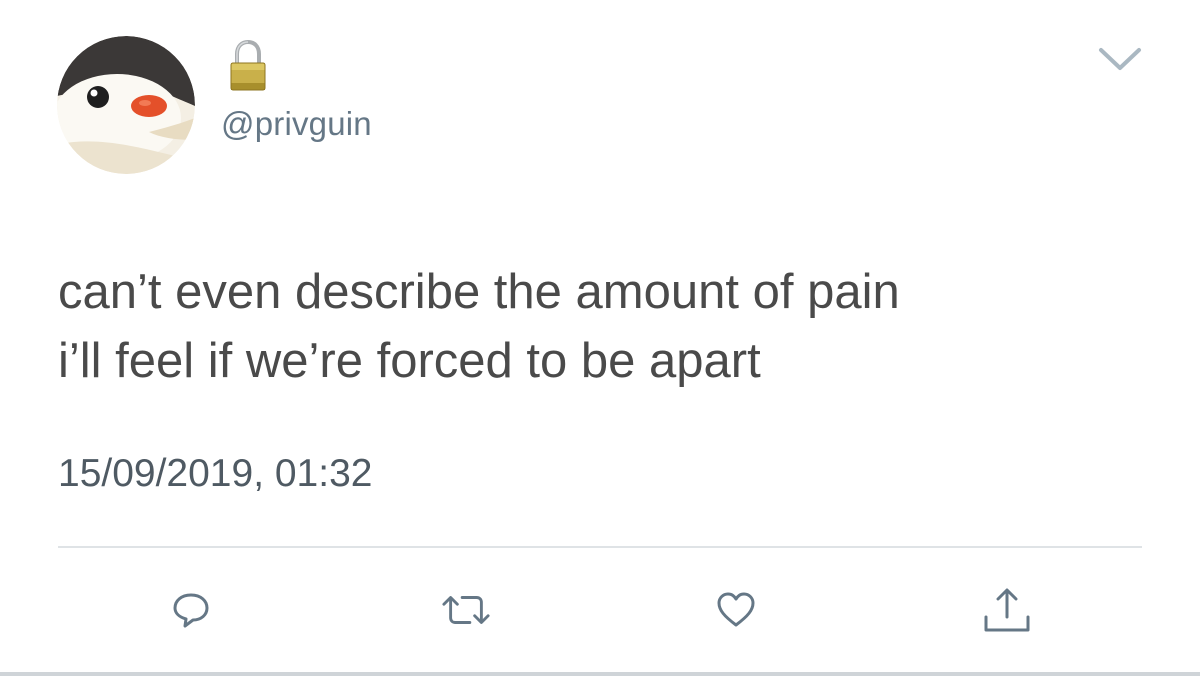 The height and width of the screenshot is (676, 1200). I want to click on like-icon, so click(736, 609).